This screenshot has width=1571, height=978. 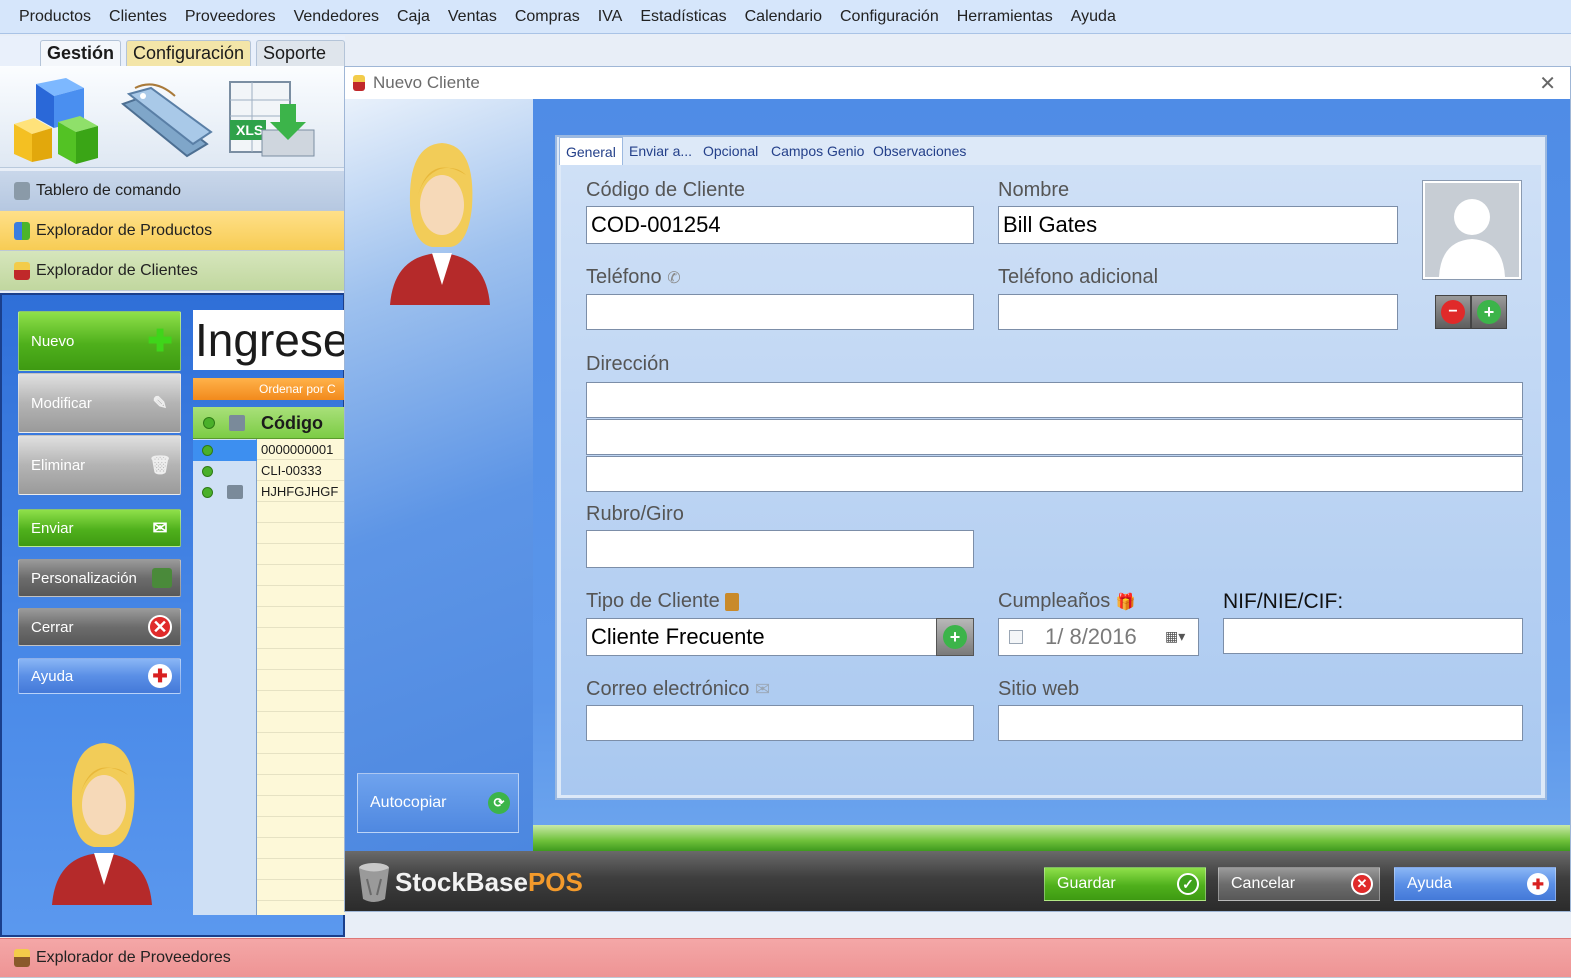 What do you see at coordinates (1489, 312) in the screenshot?
I see `add-photo-button: +` at bounding box center [1489, 312].